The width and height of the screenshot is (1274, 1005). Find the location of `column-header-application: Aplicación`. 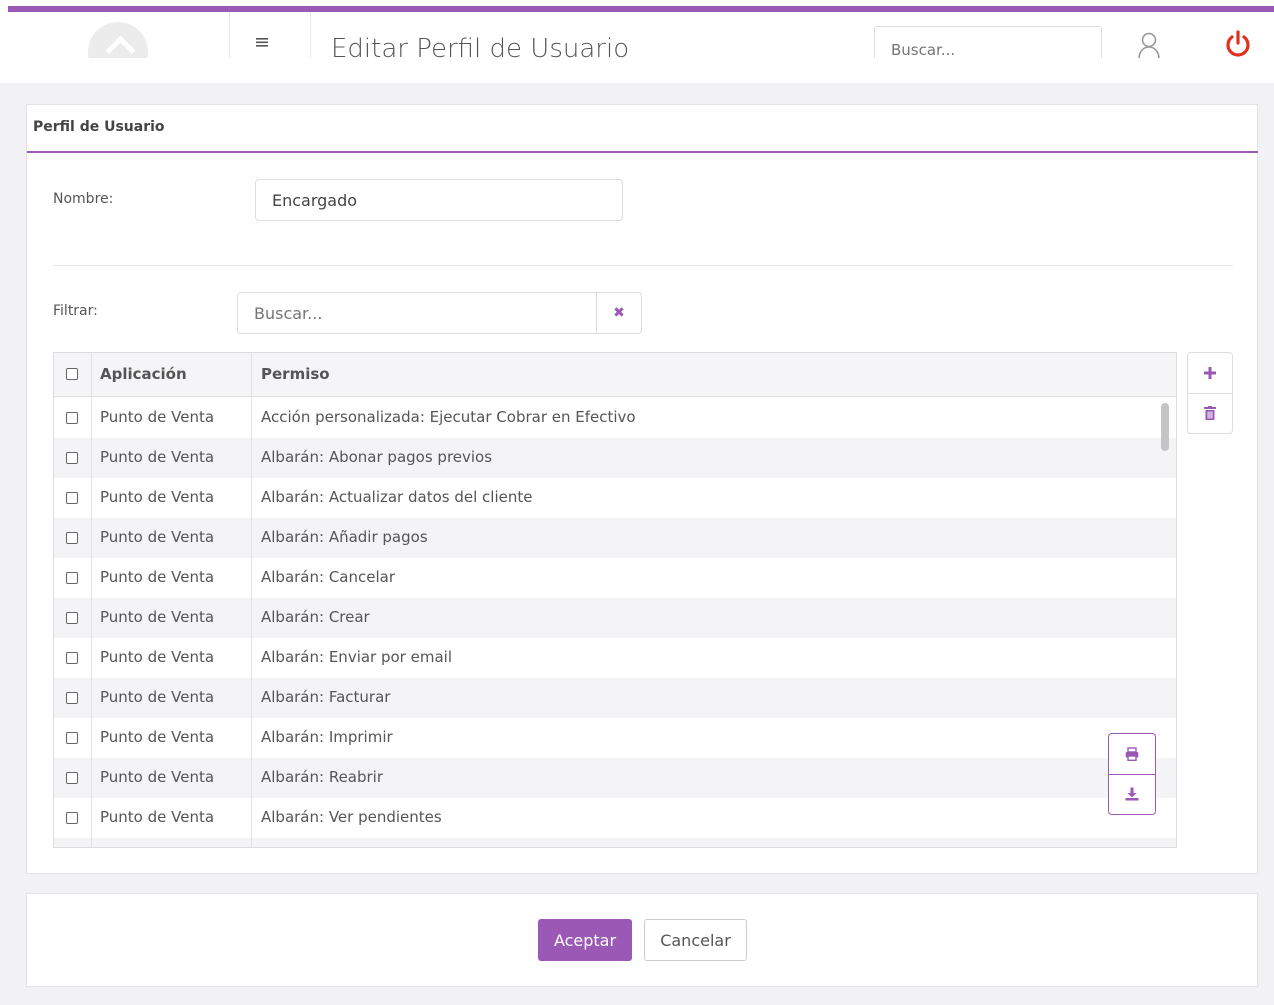

column-header-application: Aplicación is located at coordinates (143, 374).